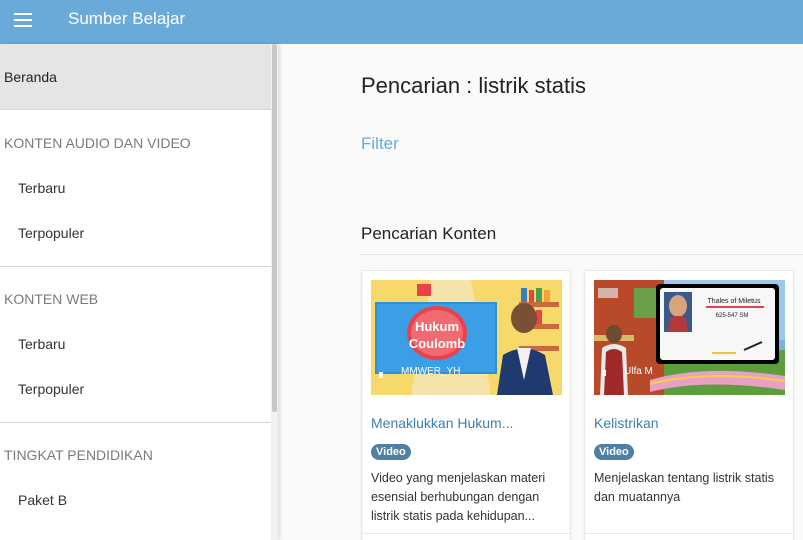 The height and width of the screenshot is (540, 803). Describe the element at coordinates (135, 77) in the screenshot. I see `sidebar-item-beranda: Beranda` at that location.